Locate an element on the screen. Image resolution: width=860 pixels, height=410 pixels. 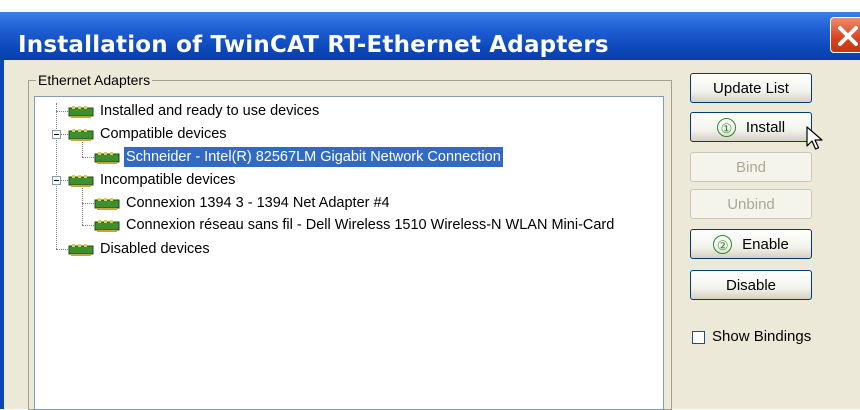
bind-label: Bind is located at coordinates (751, 167).